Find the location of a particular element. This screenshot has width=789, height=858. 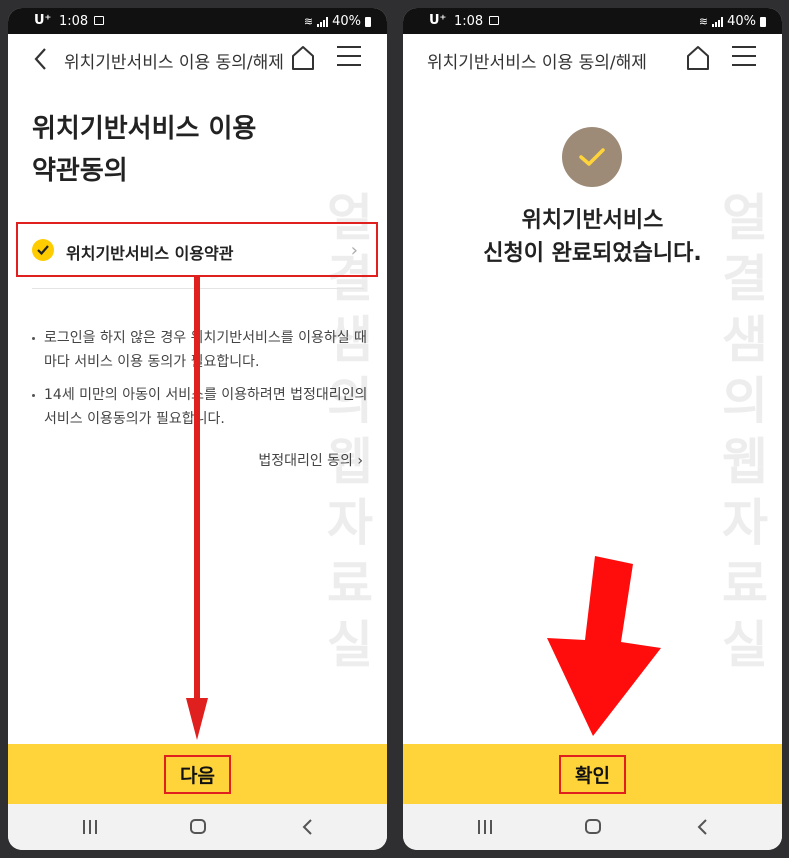

terms-item-label: 위치기반서비스 이용약관 is located at coordinates (150, 253).